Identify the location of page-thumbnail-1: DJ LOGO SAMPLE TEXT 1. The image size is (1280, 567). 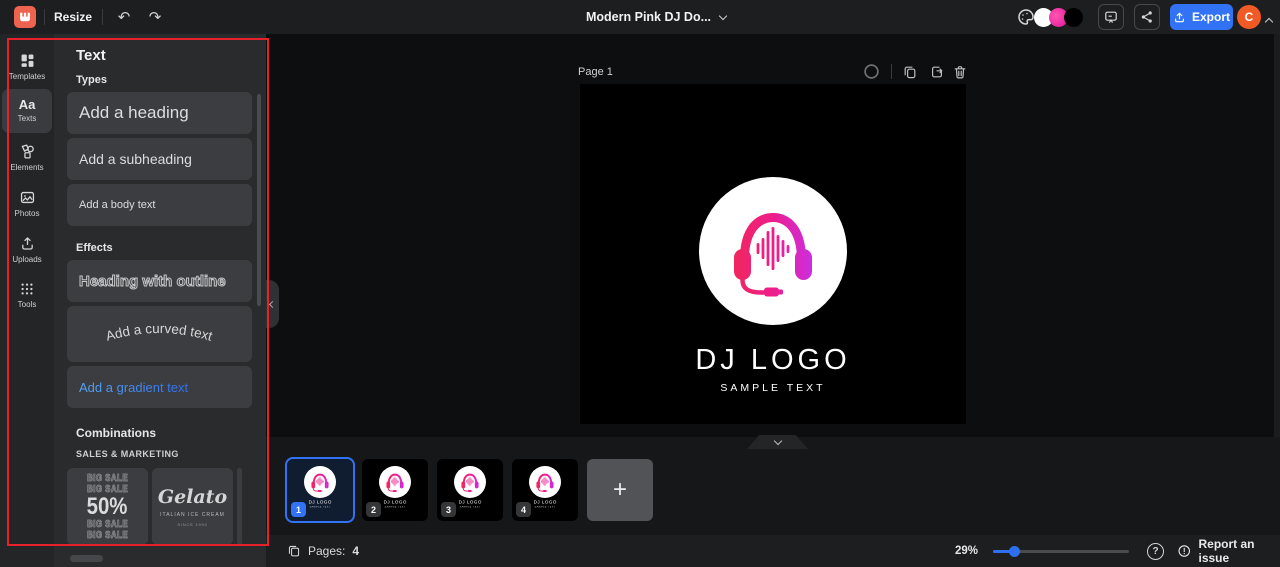
(320, 490).